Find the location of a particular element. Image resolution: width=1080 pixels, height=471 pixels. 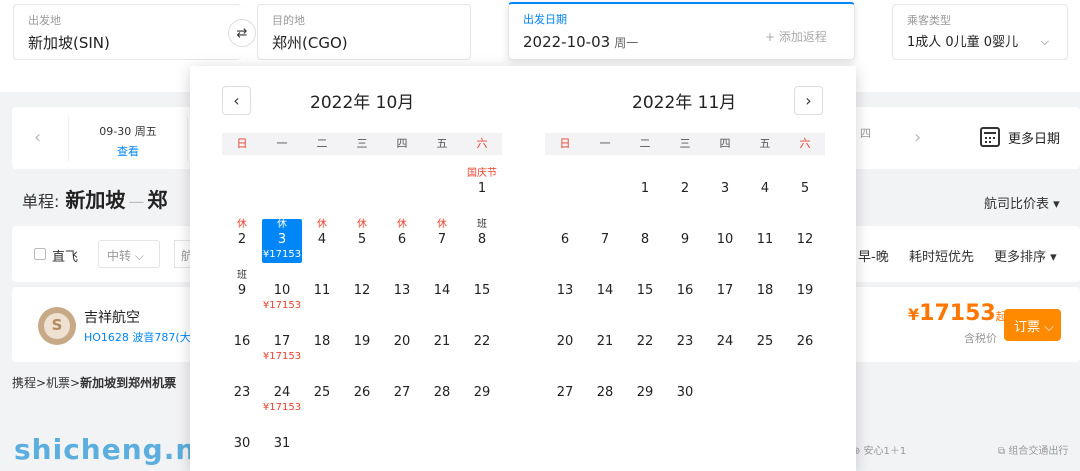

book-button: 订票 ⌵ is located at coordinates (1032, 325).